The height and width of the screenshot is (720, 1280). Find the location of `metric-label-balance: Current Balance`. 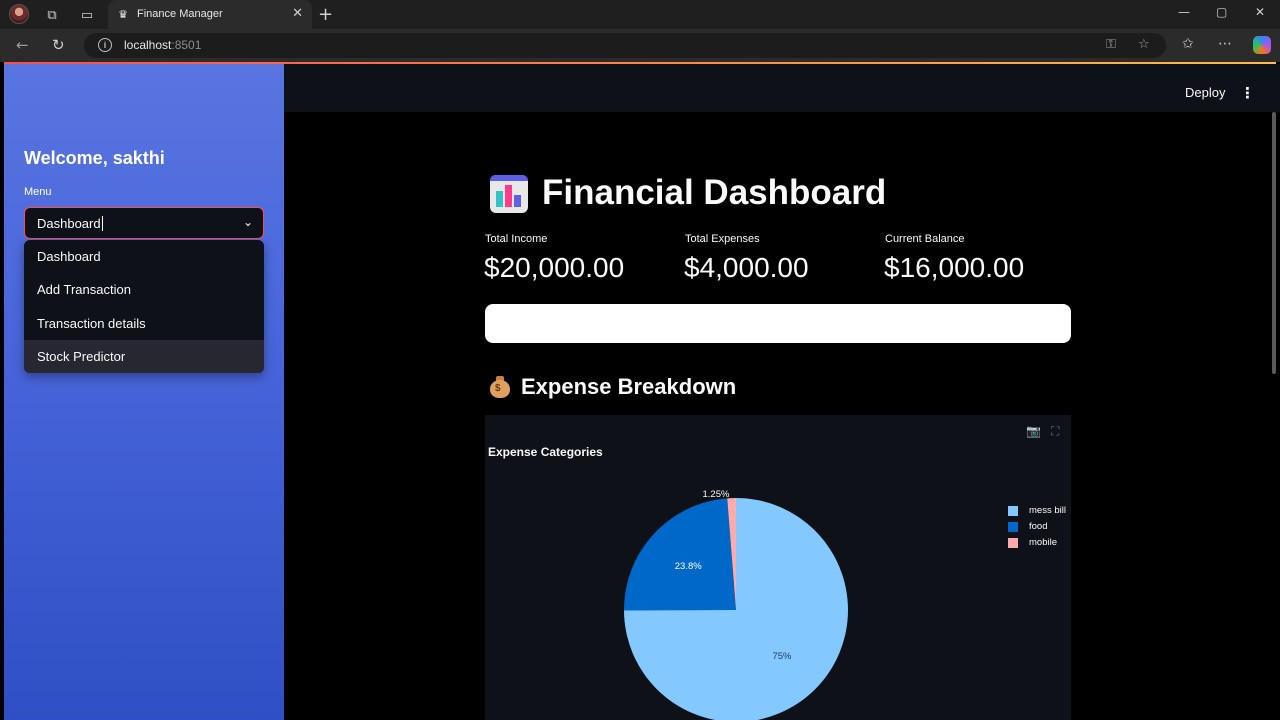

metric-label-balance: Current Balance is located at coordinates (925, 239).